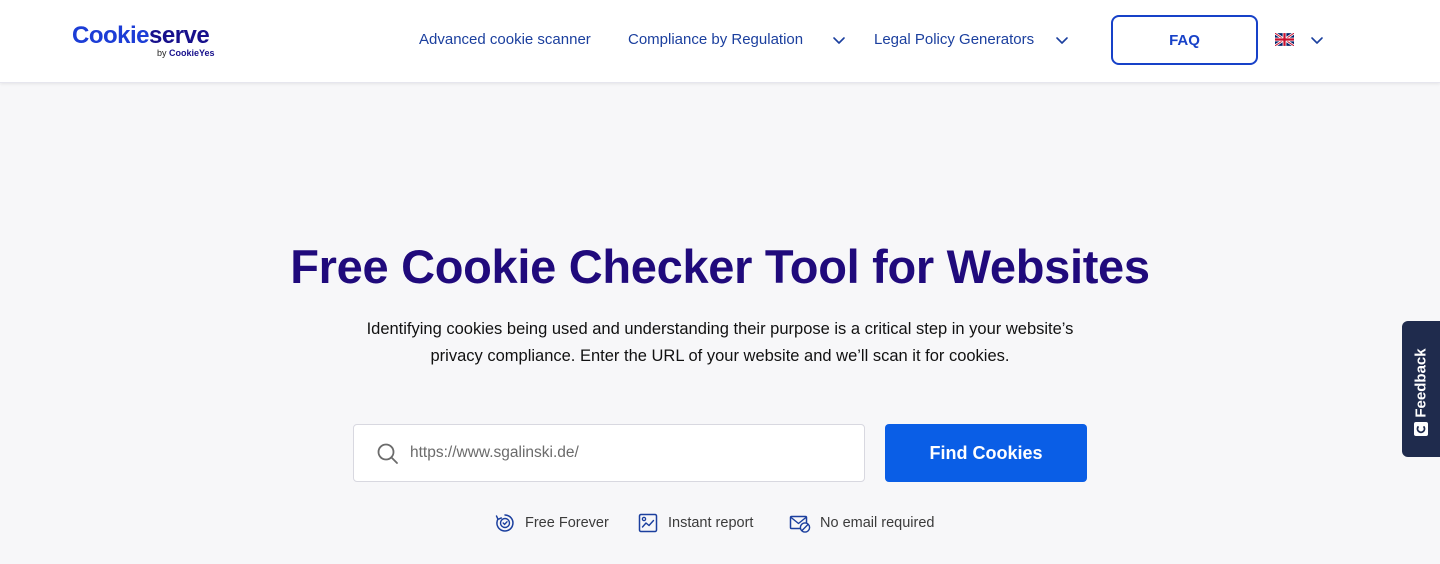  What do you see at coordinates (877, 523) in the screenshot?
I see `feature-no-email-label: No email required` at bounding box center [877, 523].